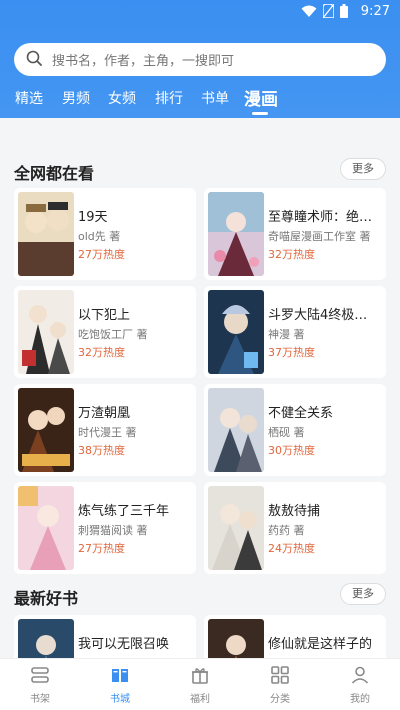 The height and width of the screenshot is (710, 400). I want to click on more-button-hot: 更多, so click(363, 169).